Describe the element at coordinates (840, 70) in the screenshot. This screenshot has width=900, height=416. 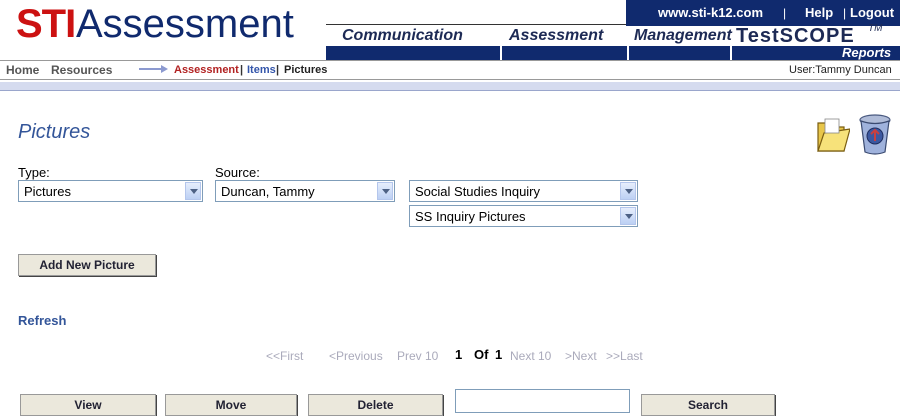
I see `current-user: User:Tammy Duncan` at that location.